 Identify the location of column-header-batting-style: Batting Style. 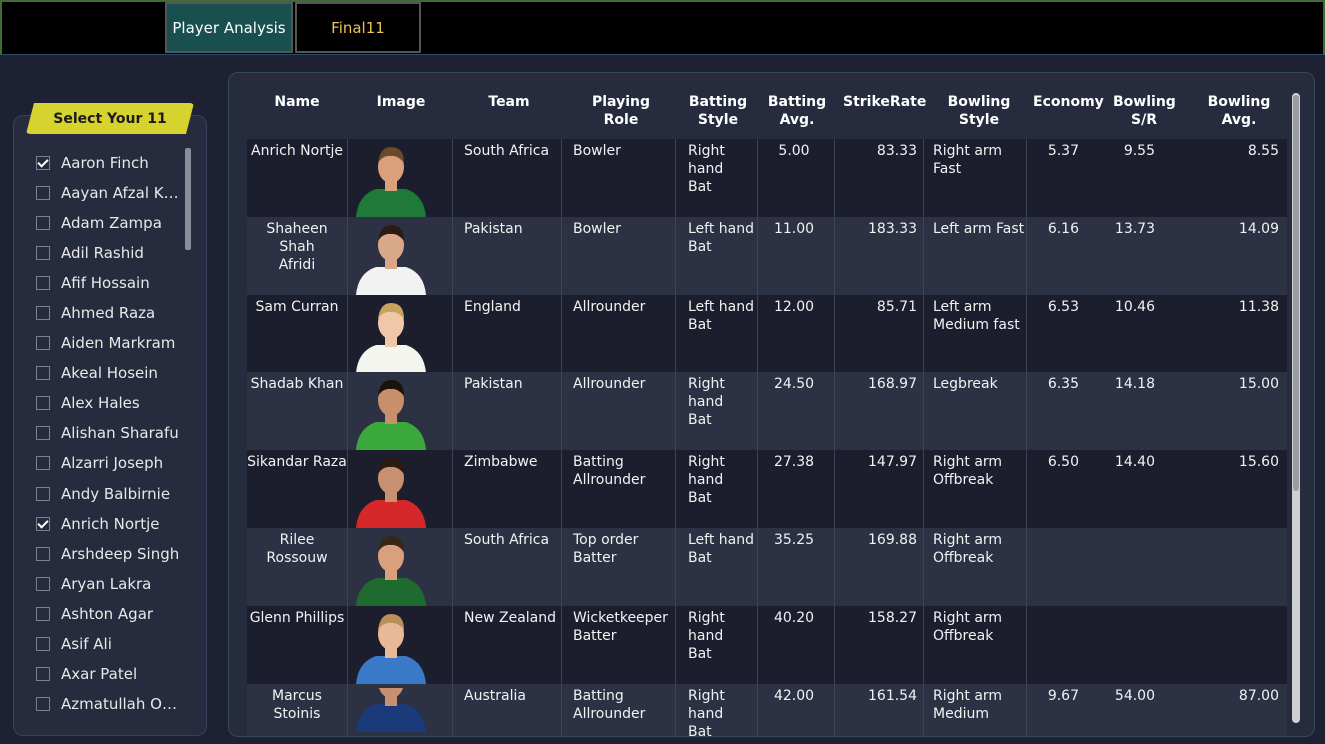
(718, 111).